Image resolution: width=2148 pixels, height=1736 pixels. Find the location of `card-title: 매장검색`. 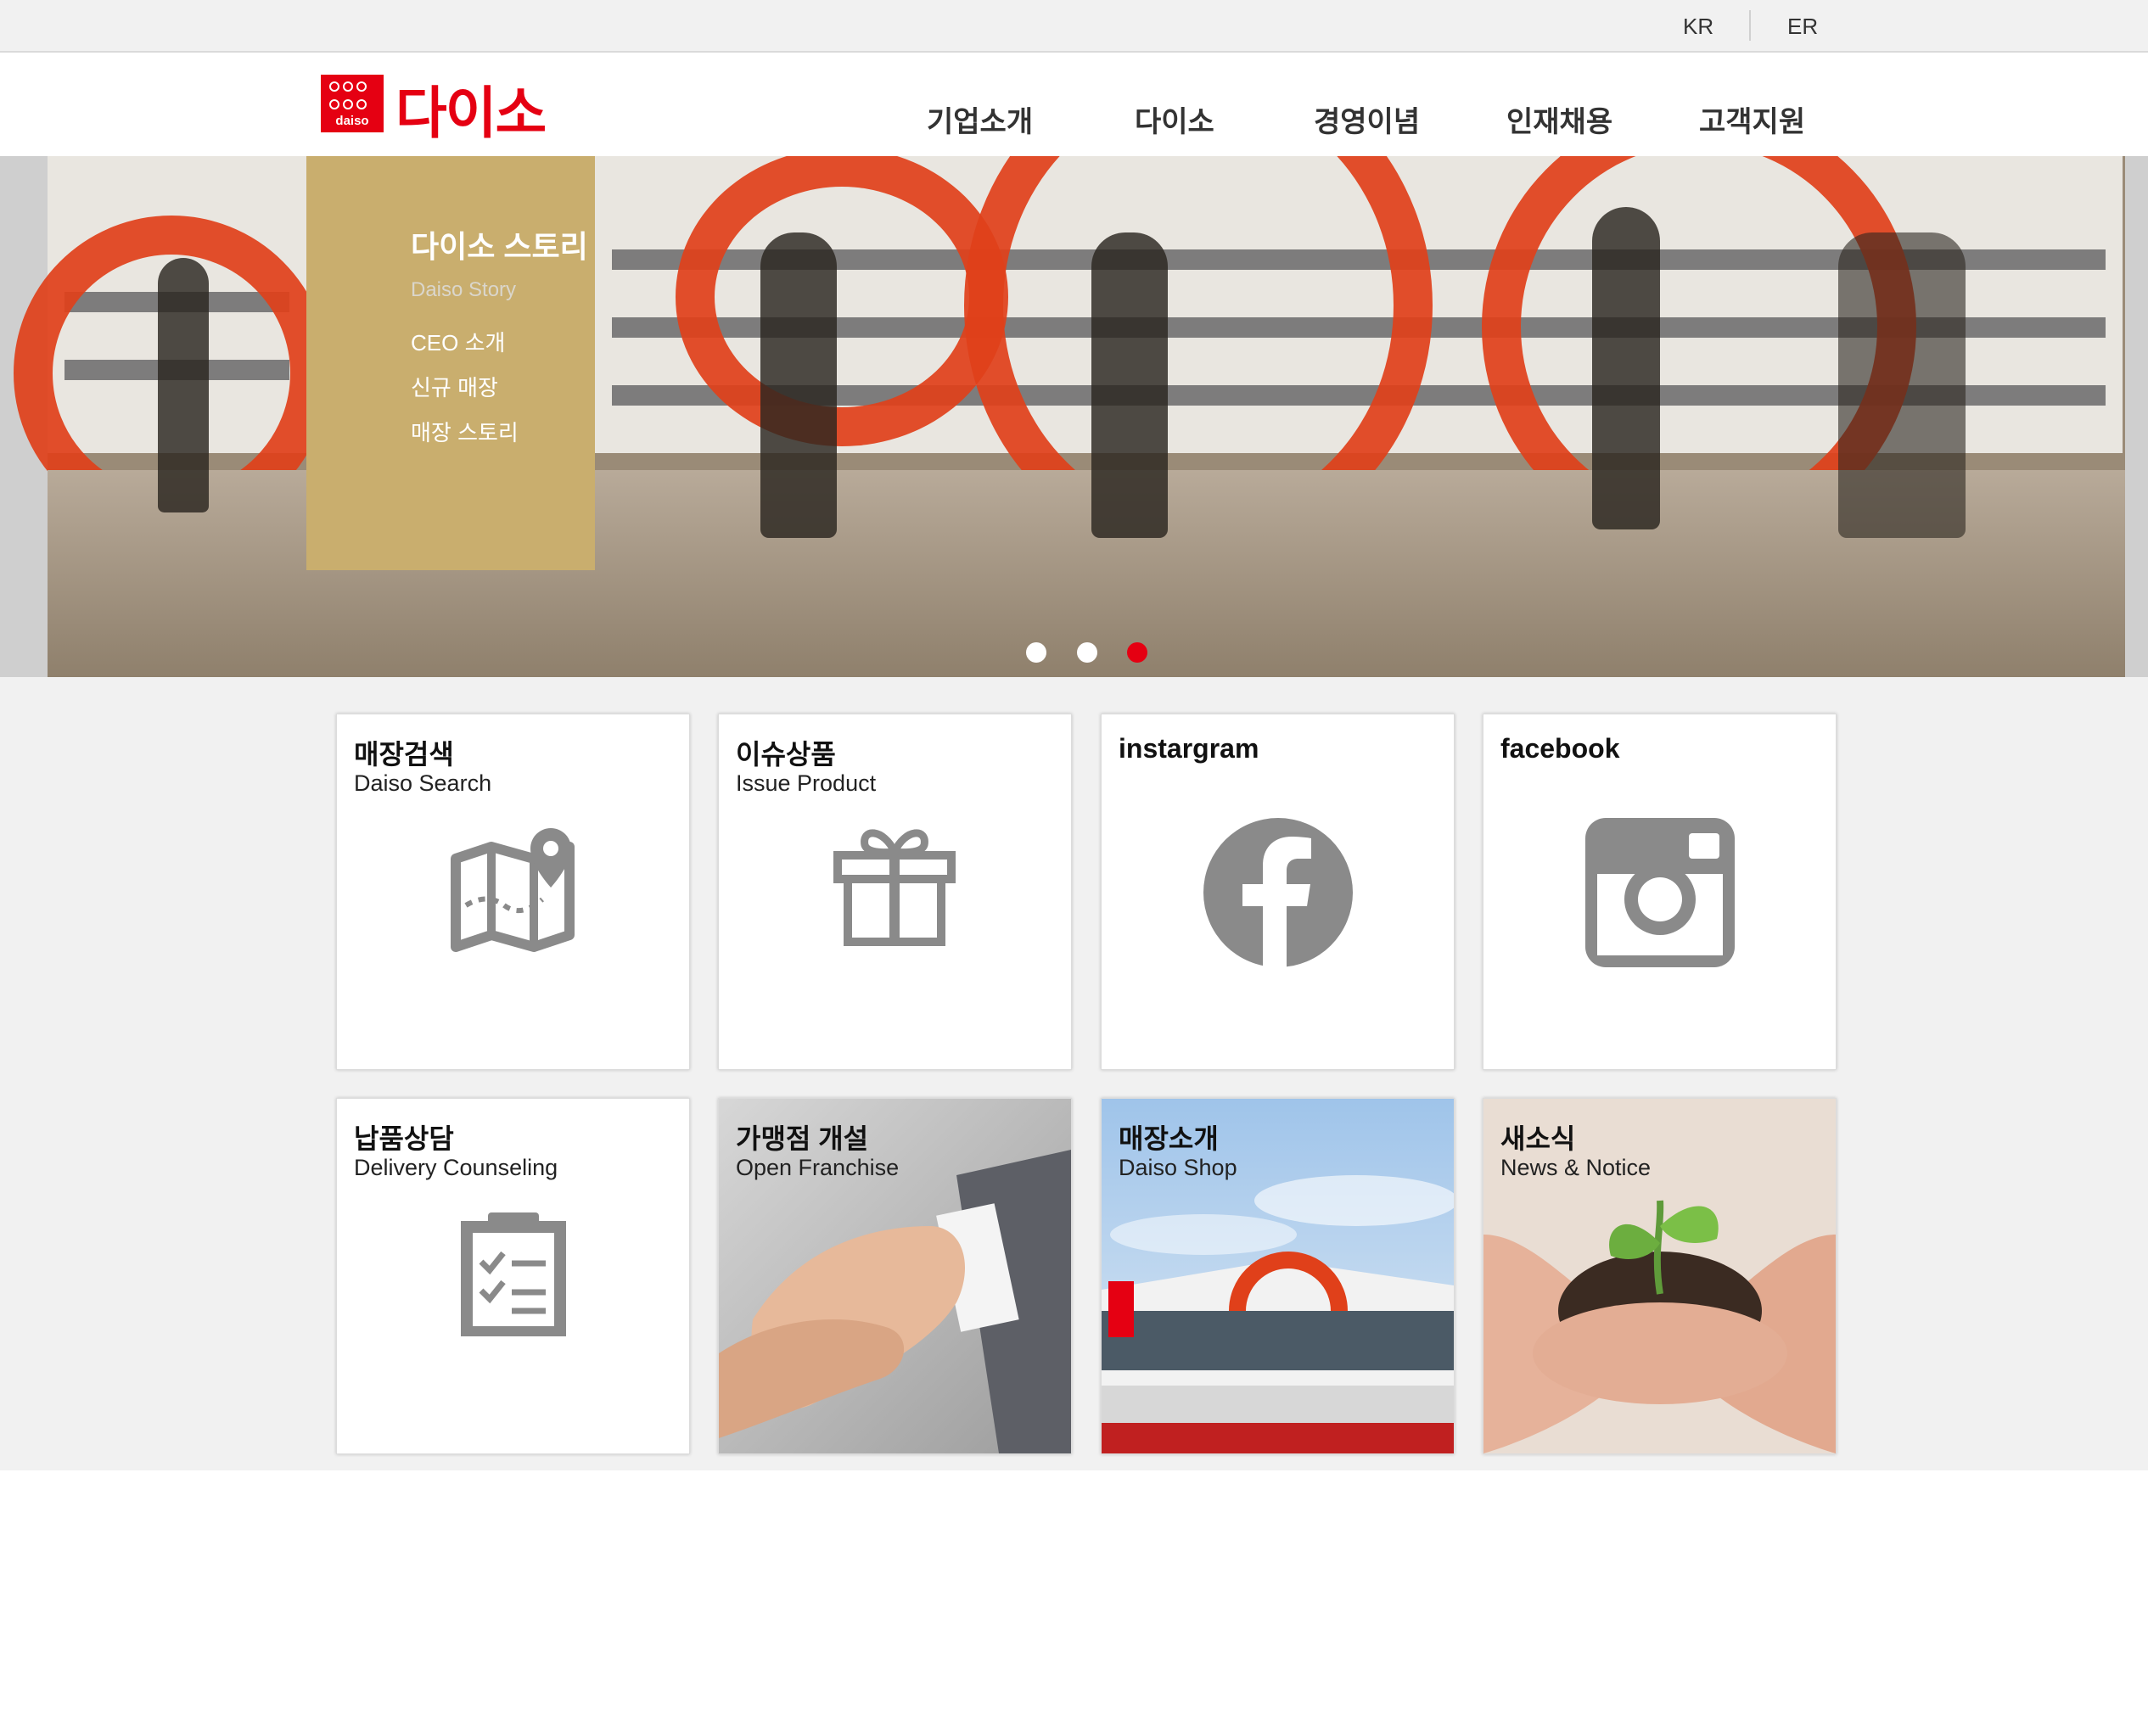

card-title: 매장검색 is located at coordinates (404, 754).